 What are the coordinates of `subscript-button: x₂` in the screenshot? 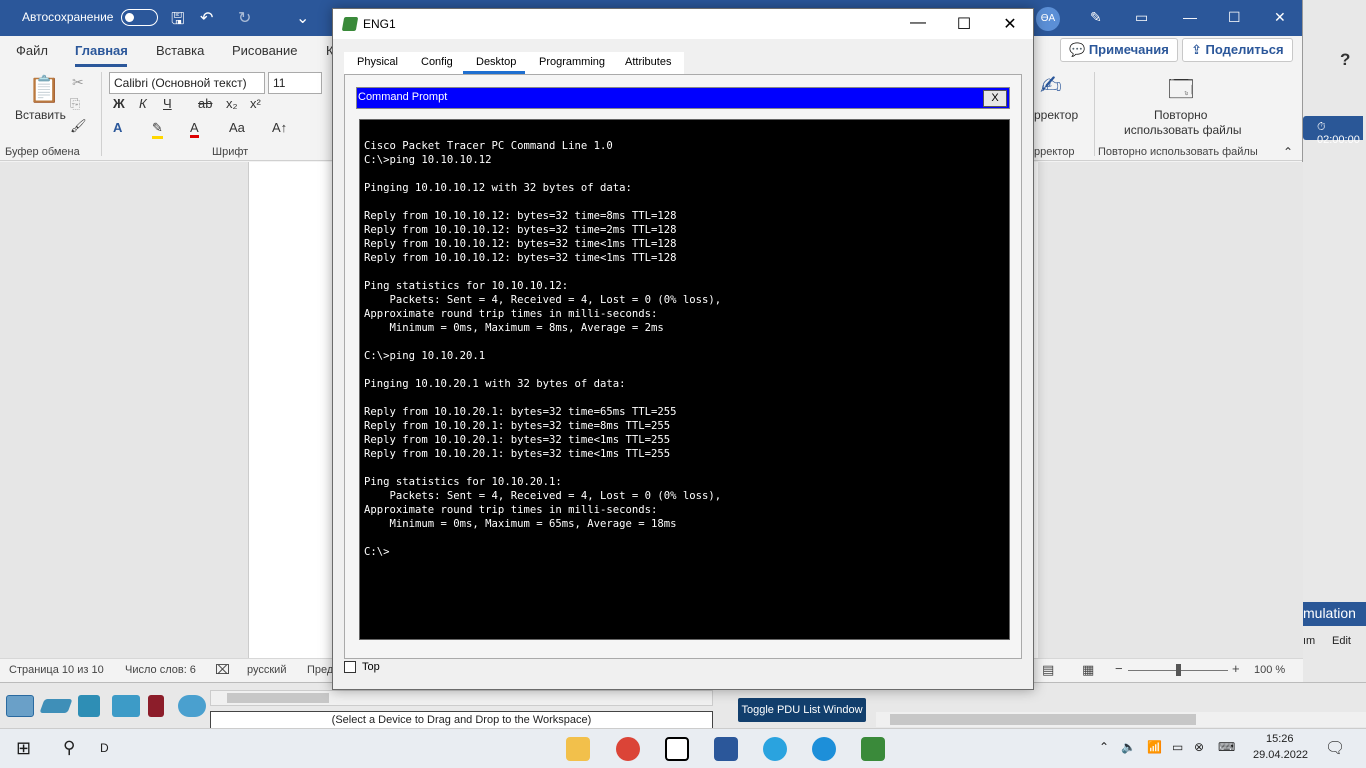 It's located at (232, 103).